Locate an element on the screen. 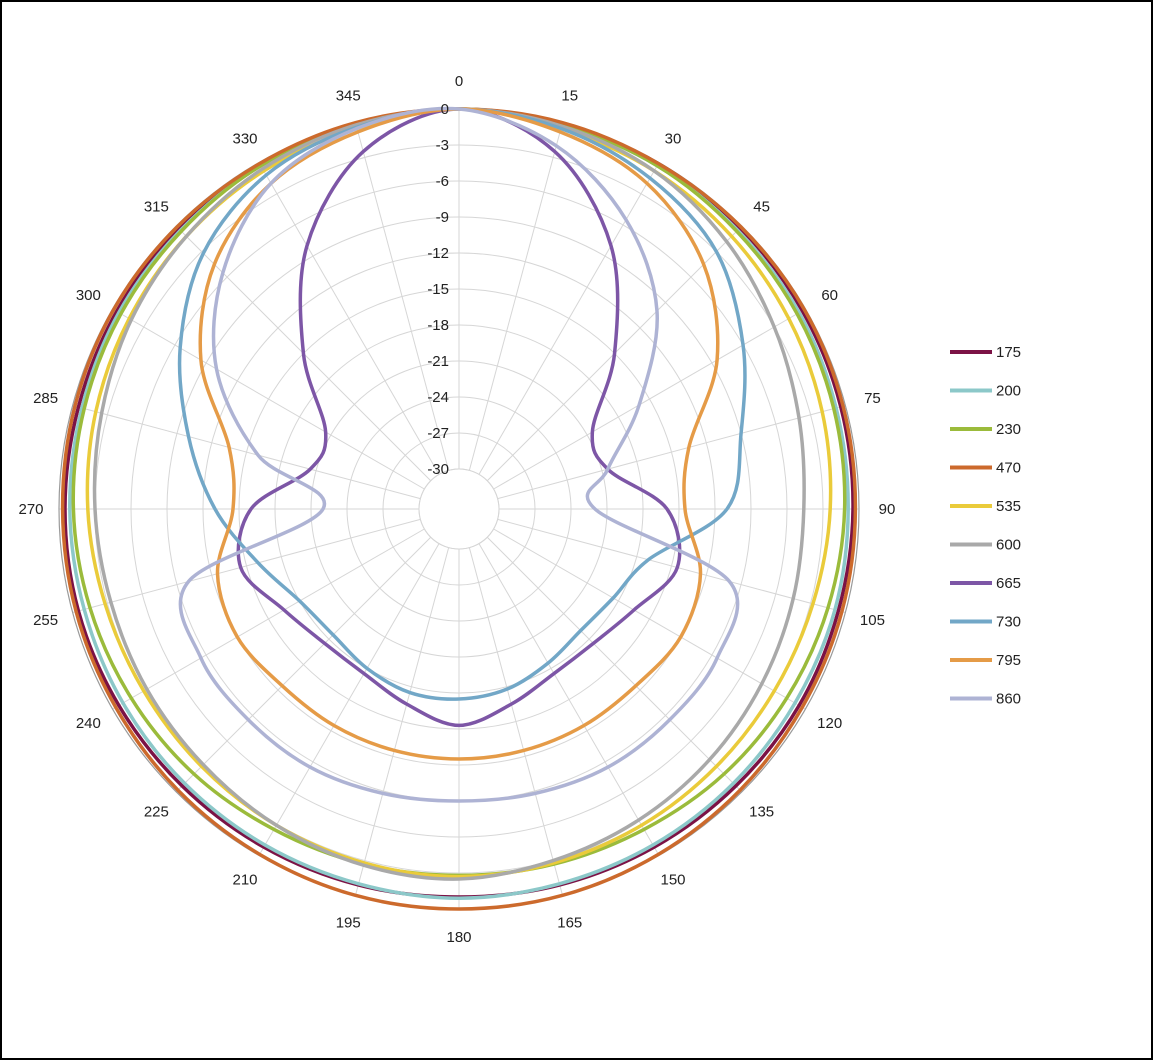  legend-label-600: 600 is located at coordinates (1008, 545).